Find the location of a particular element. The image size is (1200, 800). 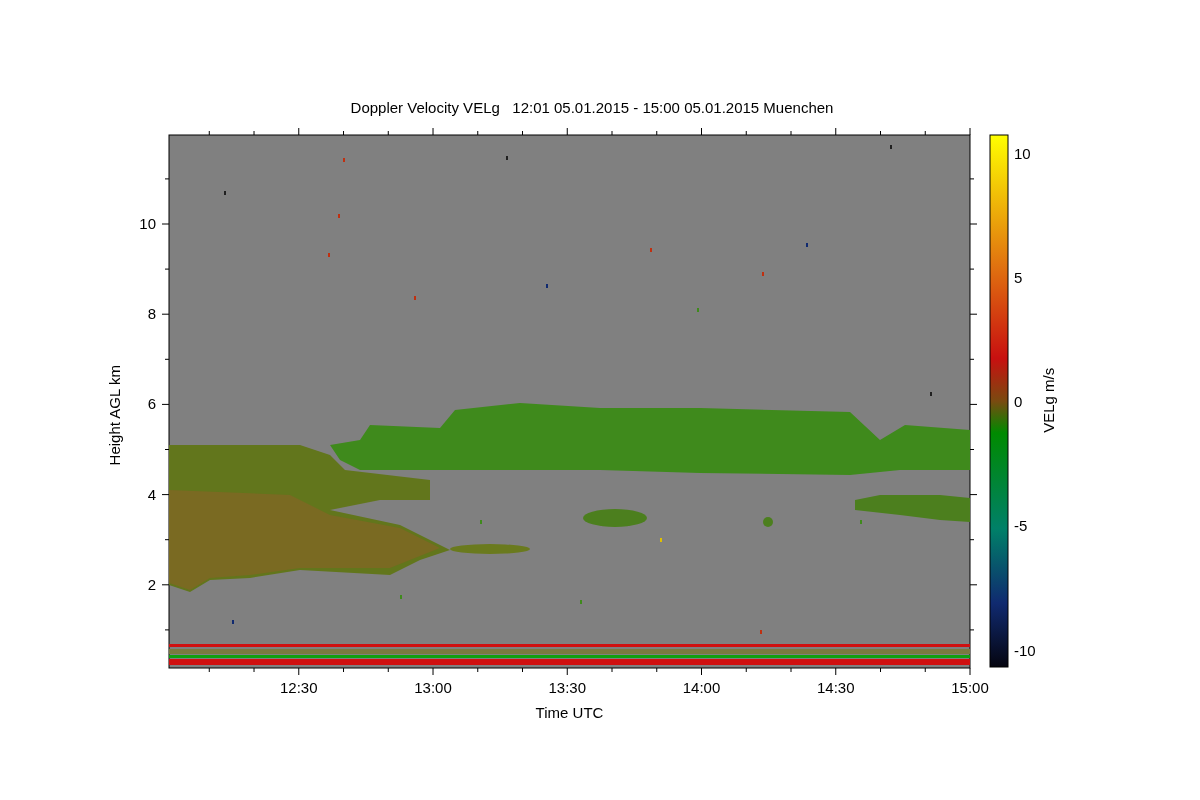

y-axis-label: Height AGL km is located at coordinates (114, 415).